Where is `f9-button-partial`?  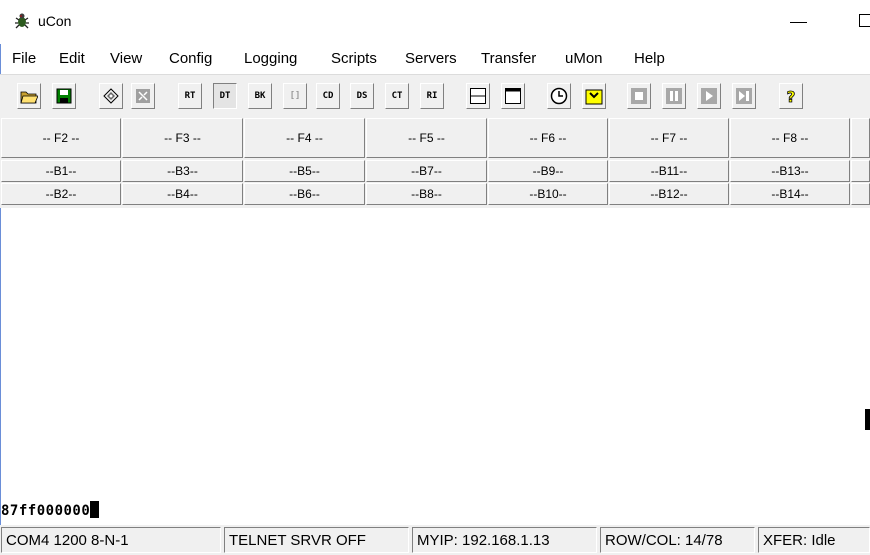 f9-button-partial is located at coordinates (860, 138).